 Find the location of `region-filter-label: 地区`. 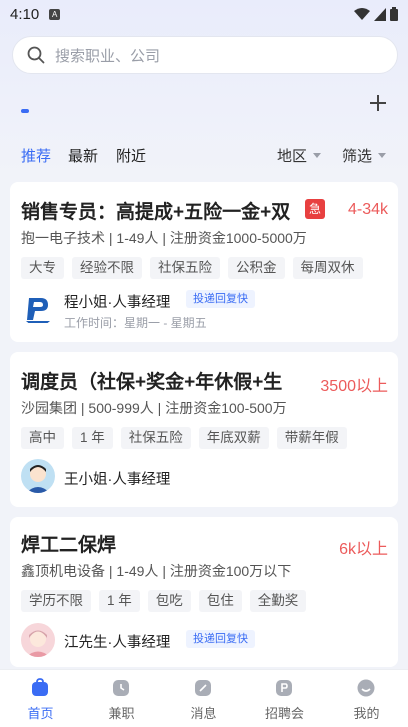

region-filter-label: 地区 is located at coordinates (292, 156).